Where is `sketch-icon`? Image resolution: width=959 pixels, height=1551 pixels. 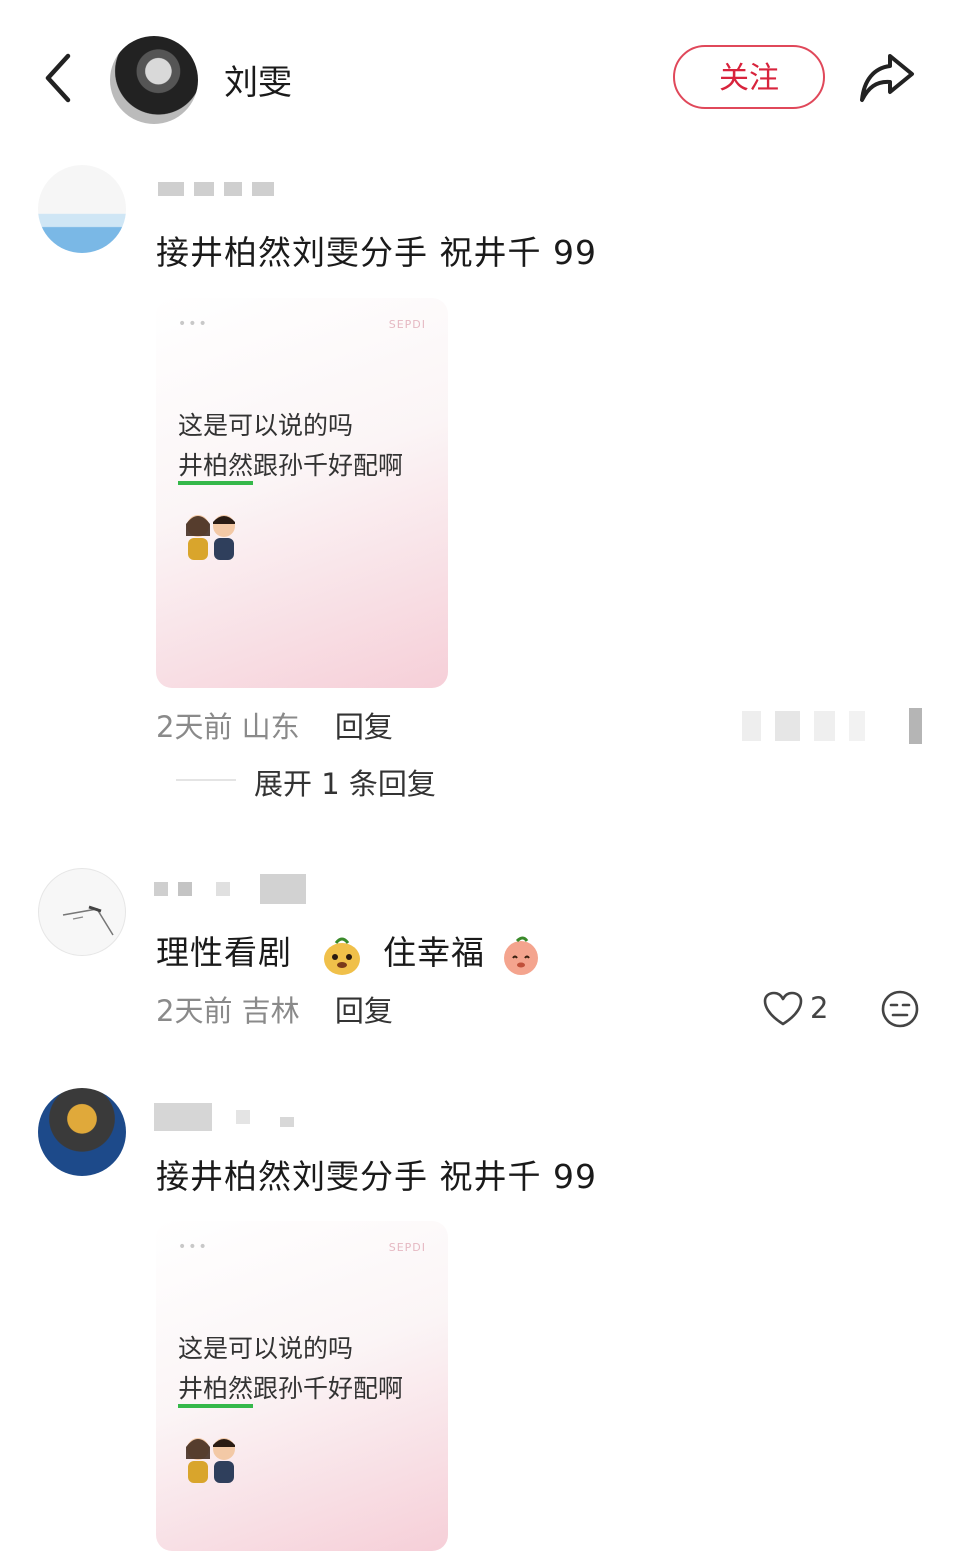 sketch-icon is located at coordinates (88, 920).